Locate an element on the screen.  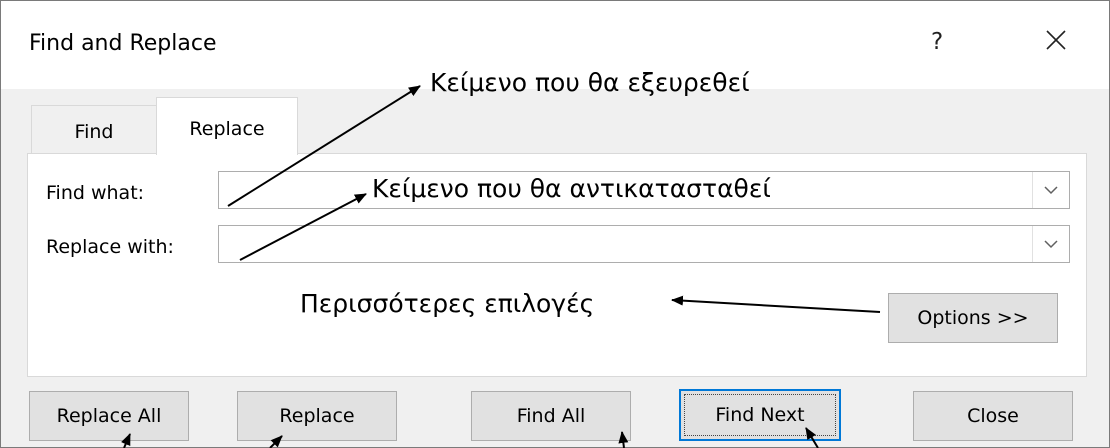
tab-find: Find is located at coordinates (94, 129).